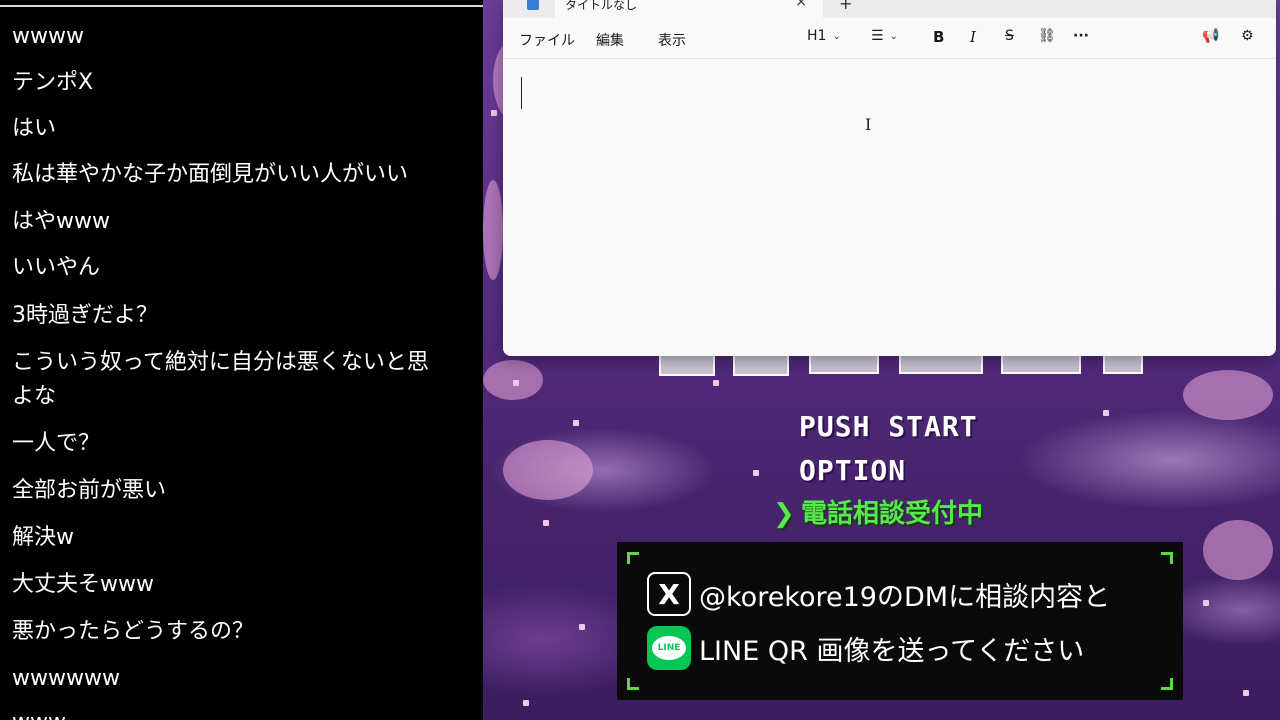 This screenshot has width=1280, height=720. I want to click on consult-banner: ❯ 電話相談受付中, so click(878, 514).